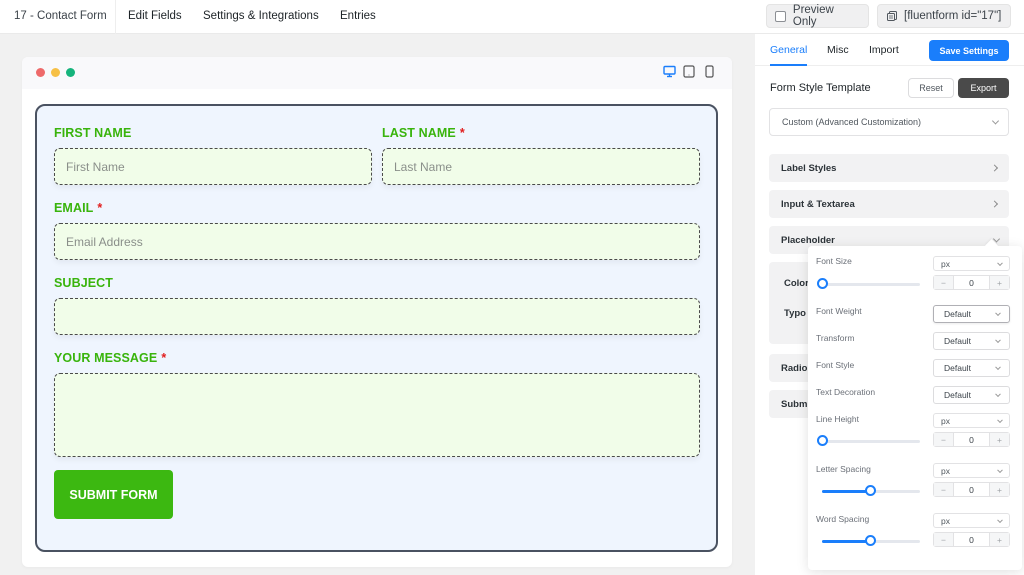 This screenshot has height=575, width=1024. I want to click on tab-general: General, so click(789, 50).